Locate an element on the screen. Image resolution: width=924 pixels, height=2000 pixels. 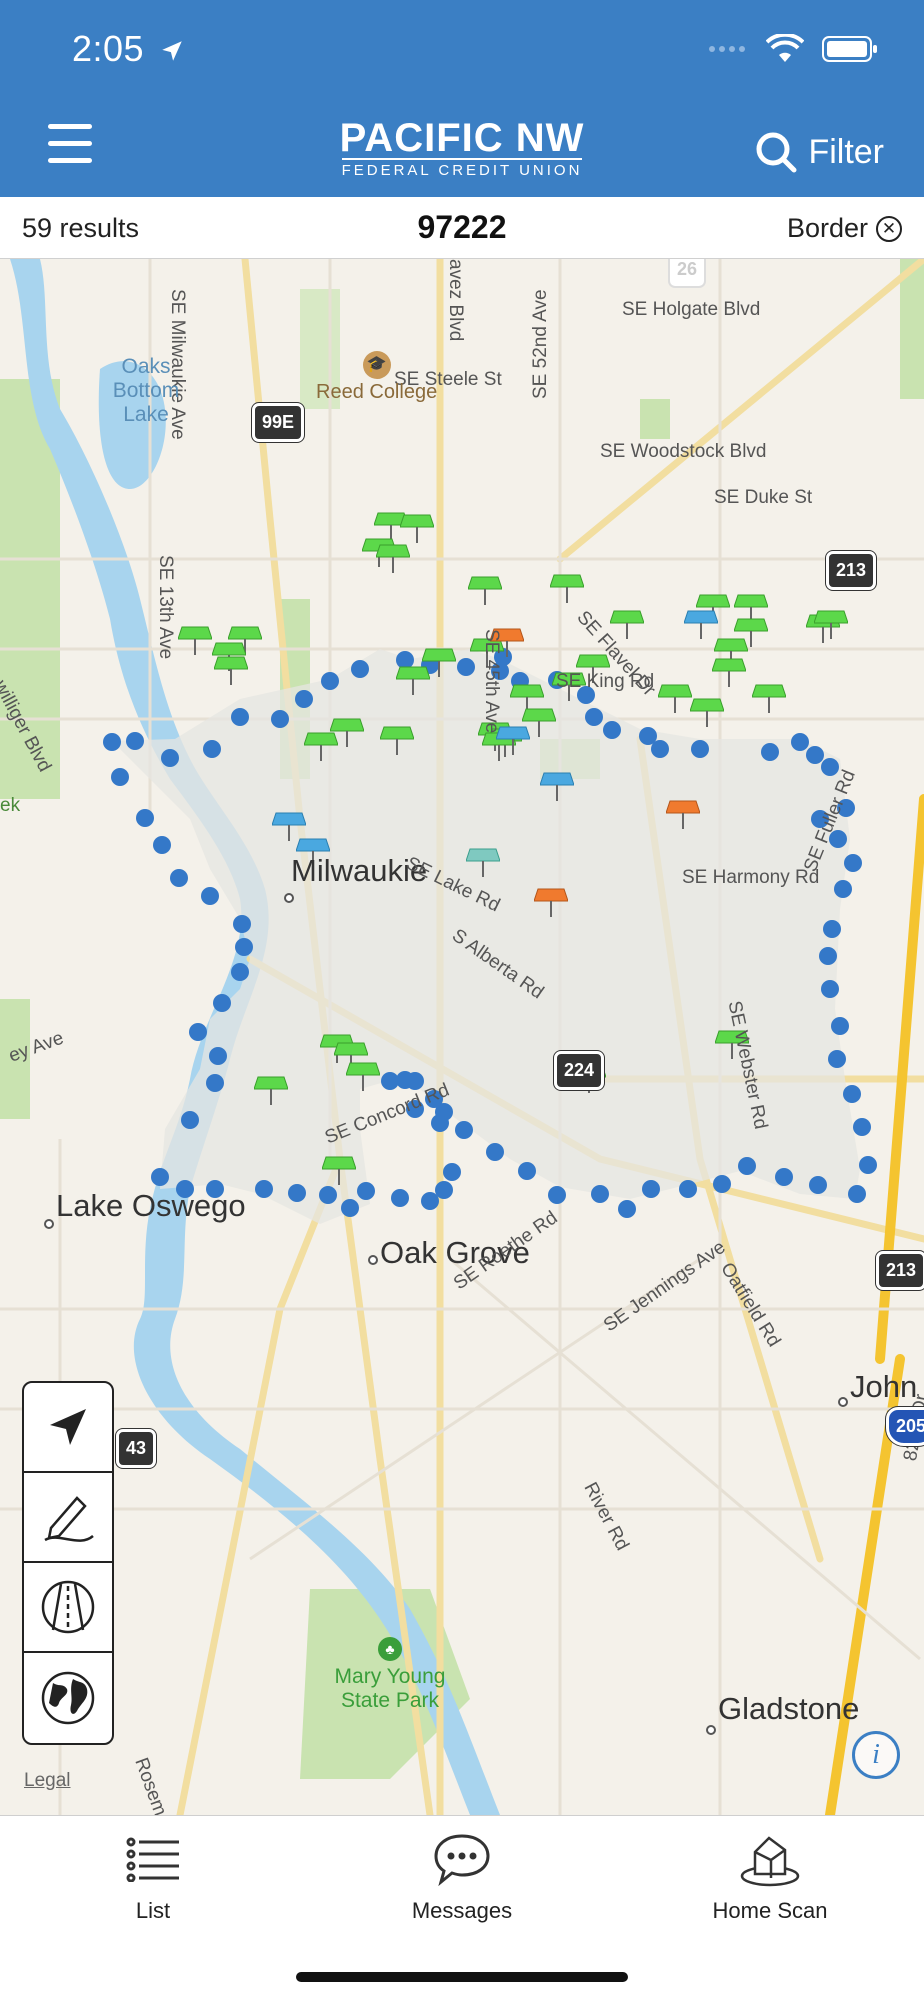
map-label-street: SE King Rd is located at coordinates (605, 681).